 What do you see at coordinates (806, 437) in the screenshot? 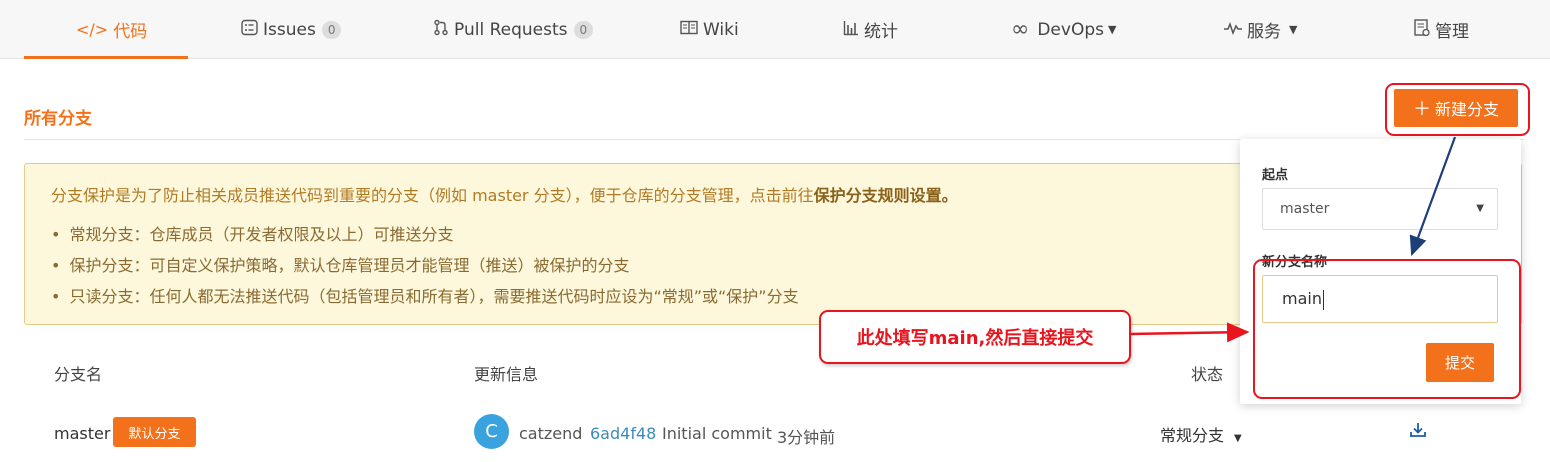
I see `commit-time: 3分钟前` at bounding box center [806, 437].